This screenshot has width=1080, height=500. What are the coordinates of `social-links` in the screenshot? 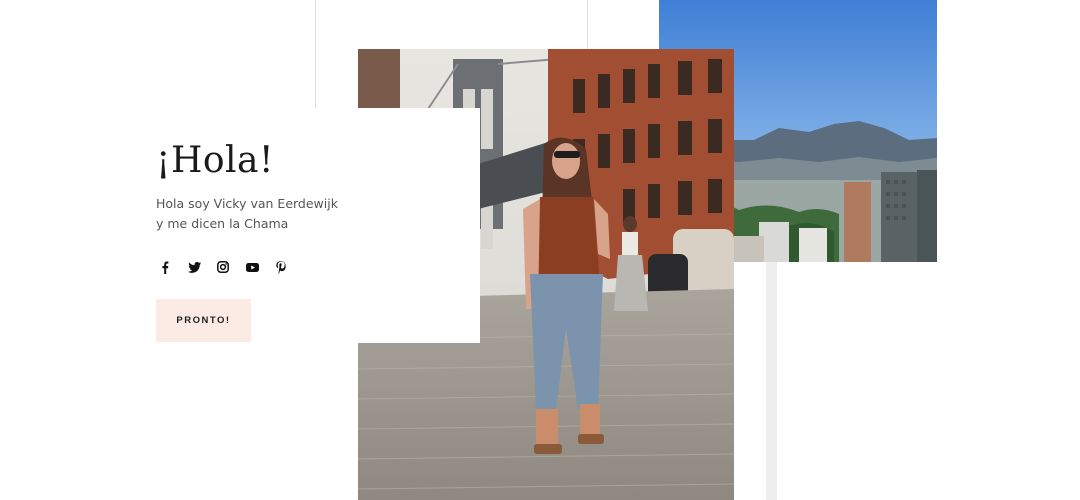 It's located at (223, 267).